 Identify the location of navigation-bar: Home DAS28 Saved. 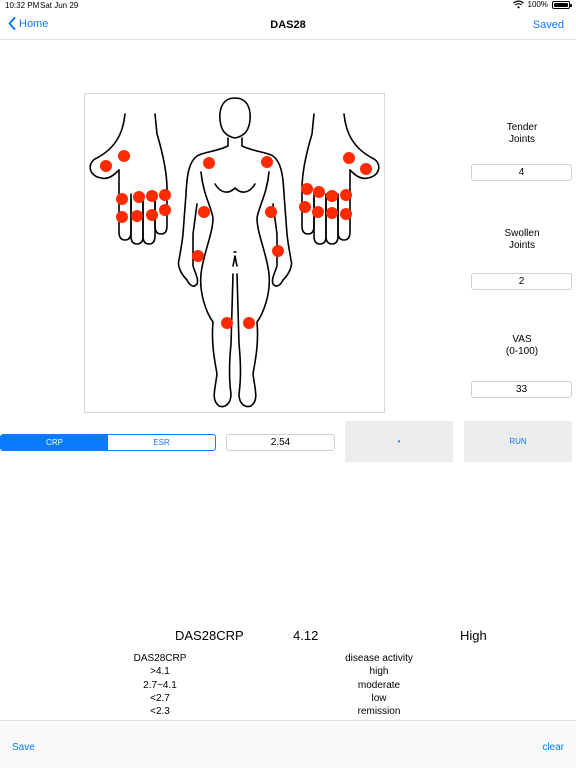
(288, 26).